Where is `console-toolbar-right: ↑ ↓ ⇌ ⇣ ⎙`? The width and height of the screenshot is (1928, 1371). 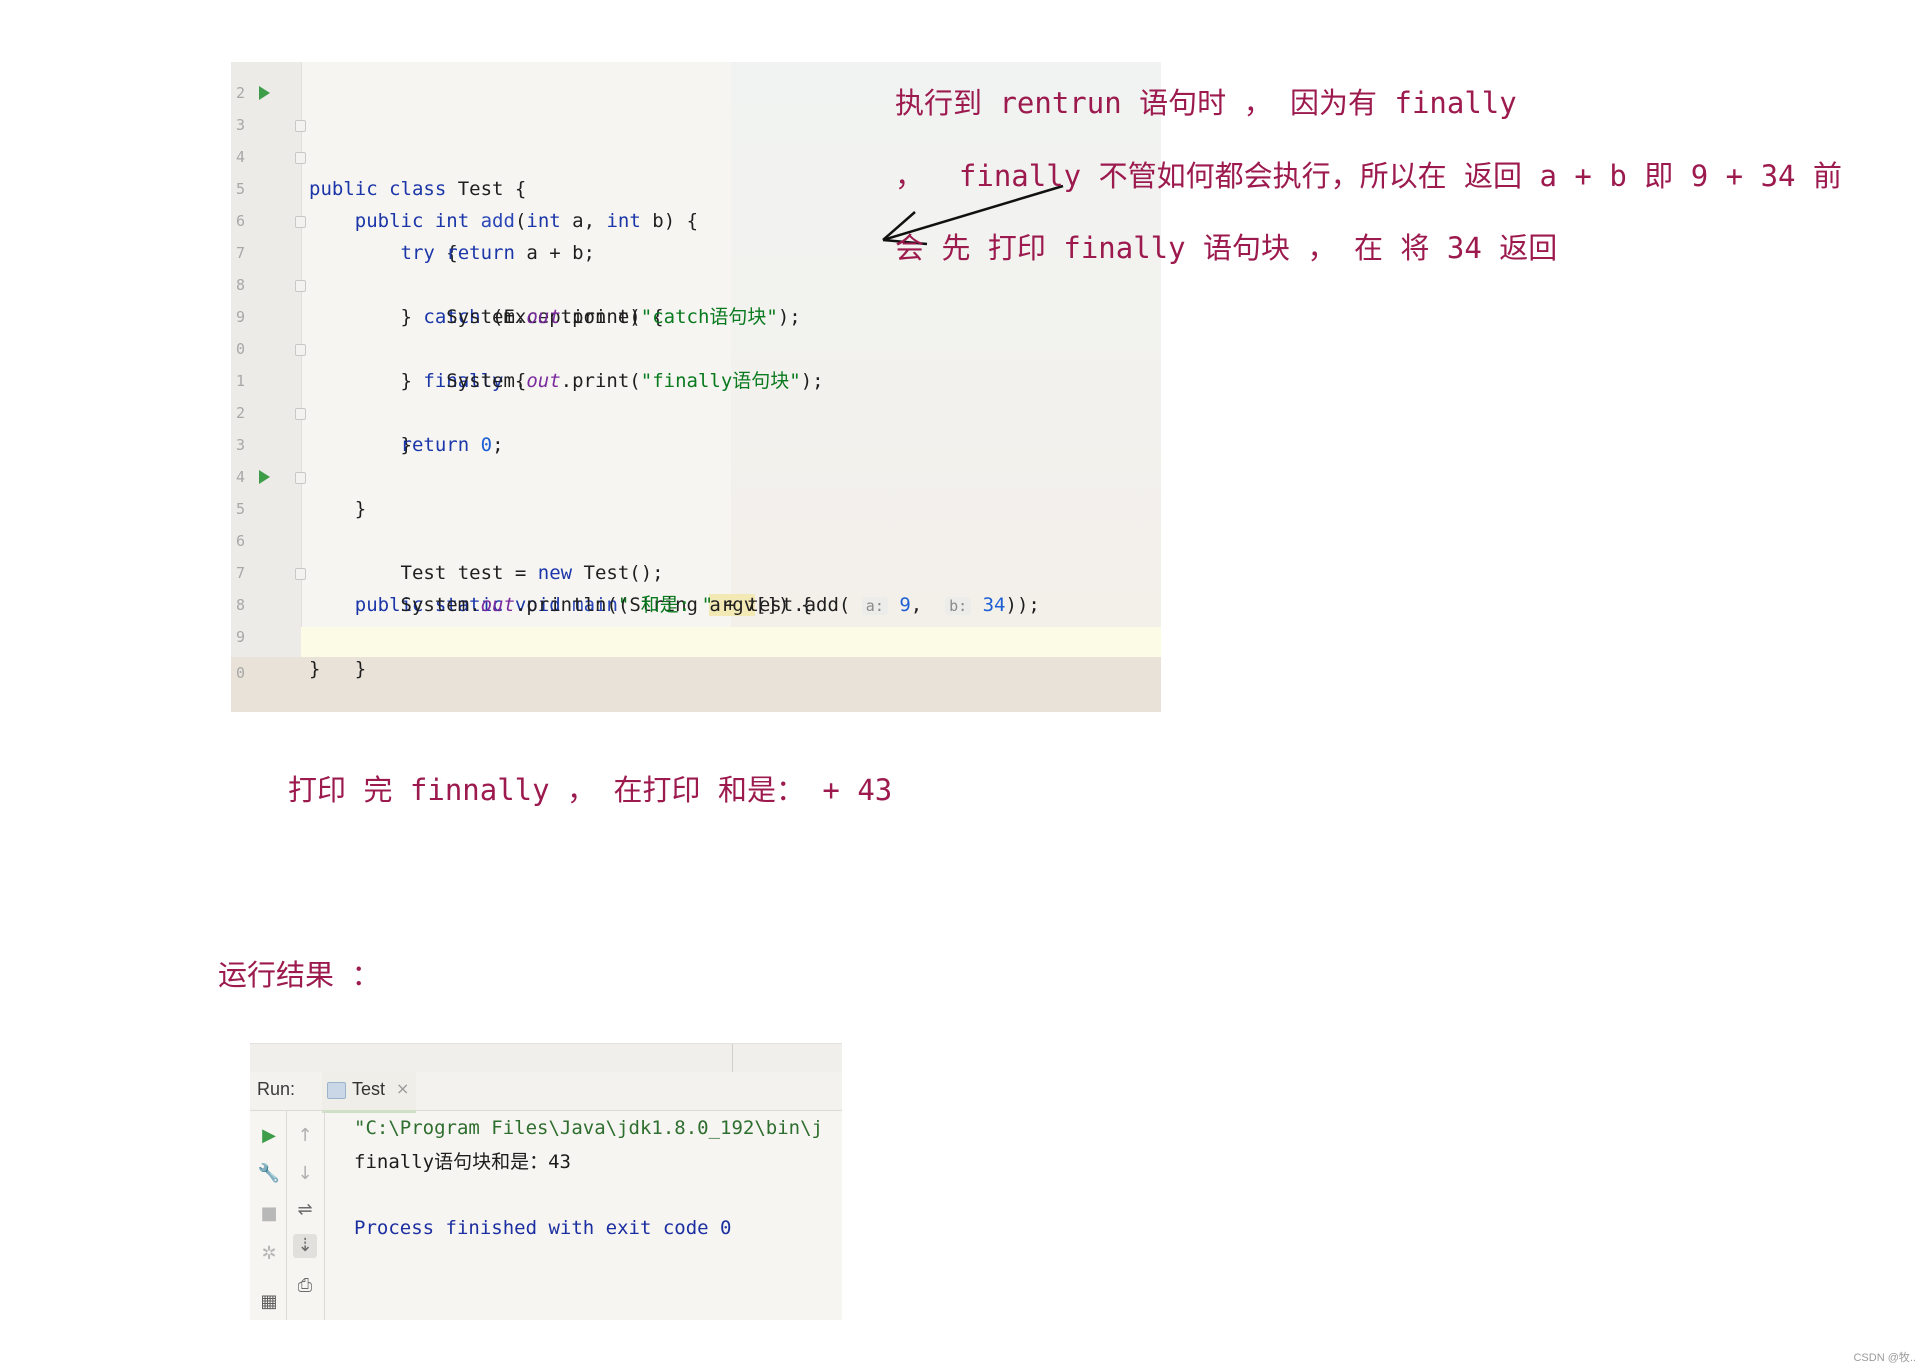
console-toolbar-right: ↑ ↓ ⇌ ⇣ ⎙ is located at coordinates (305, 1215).